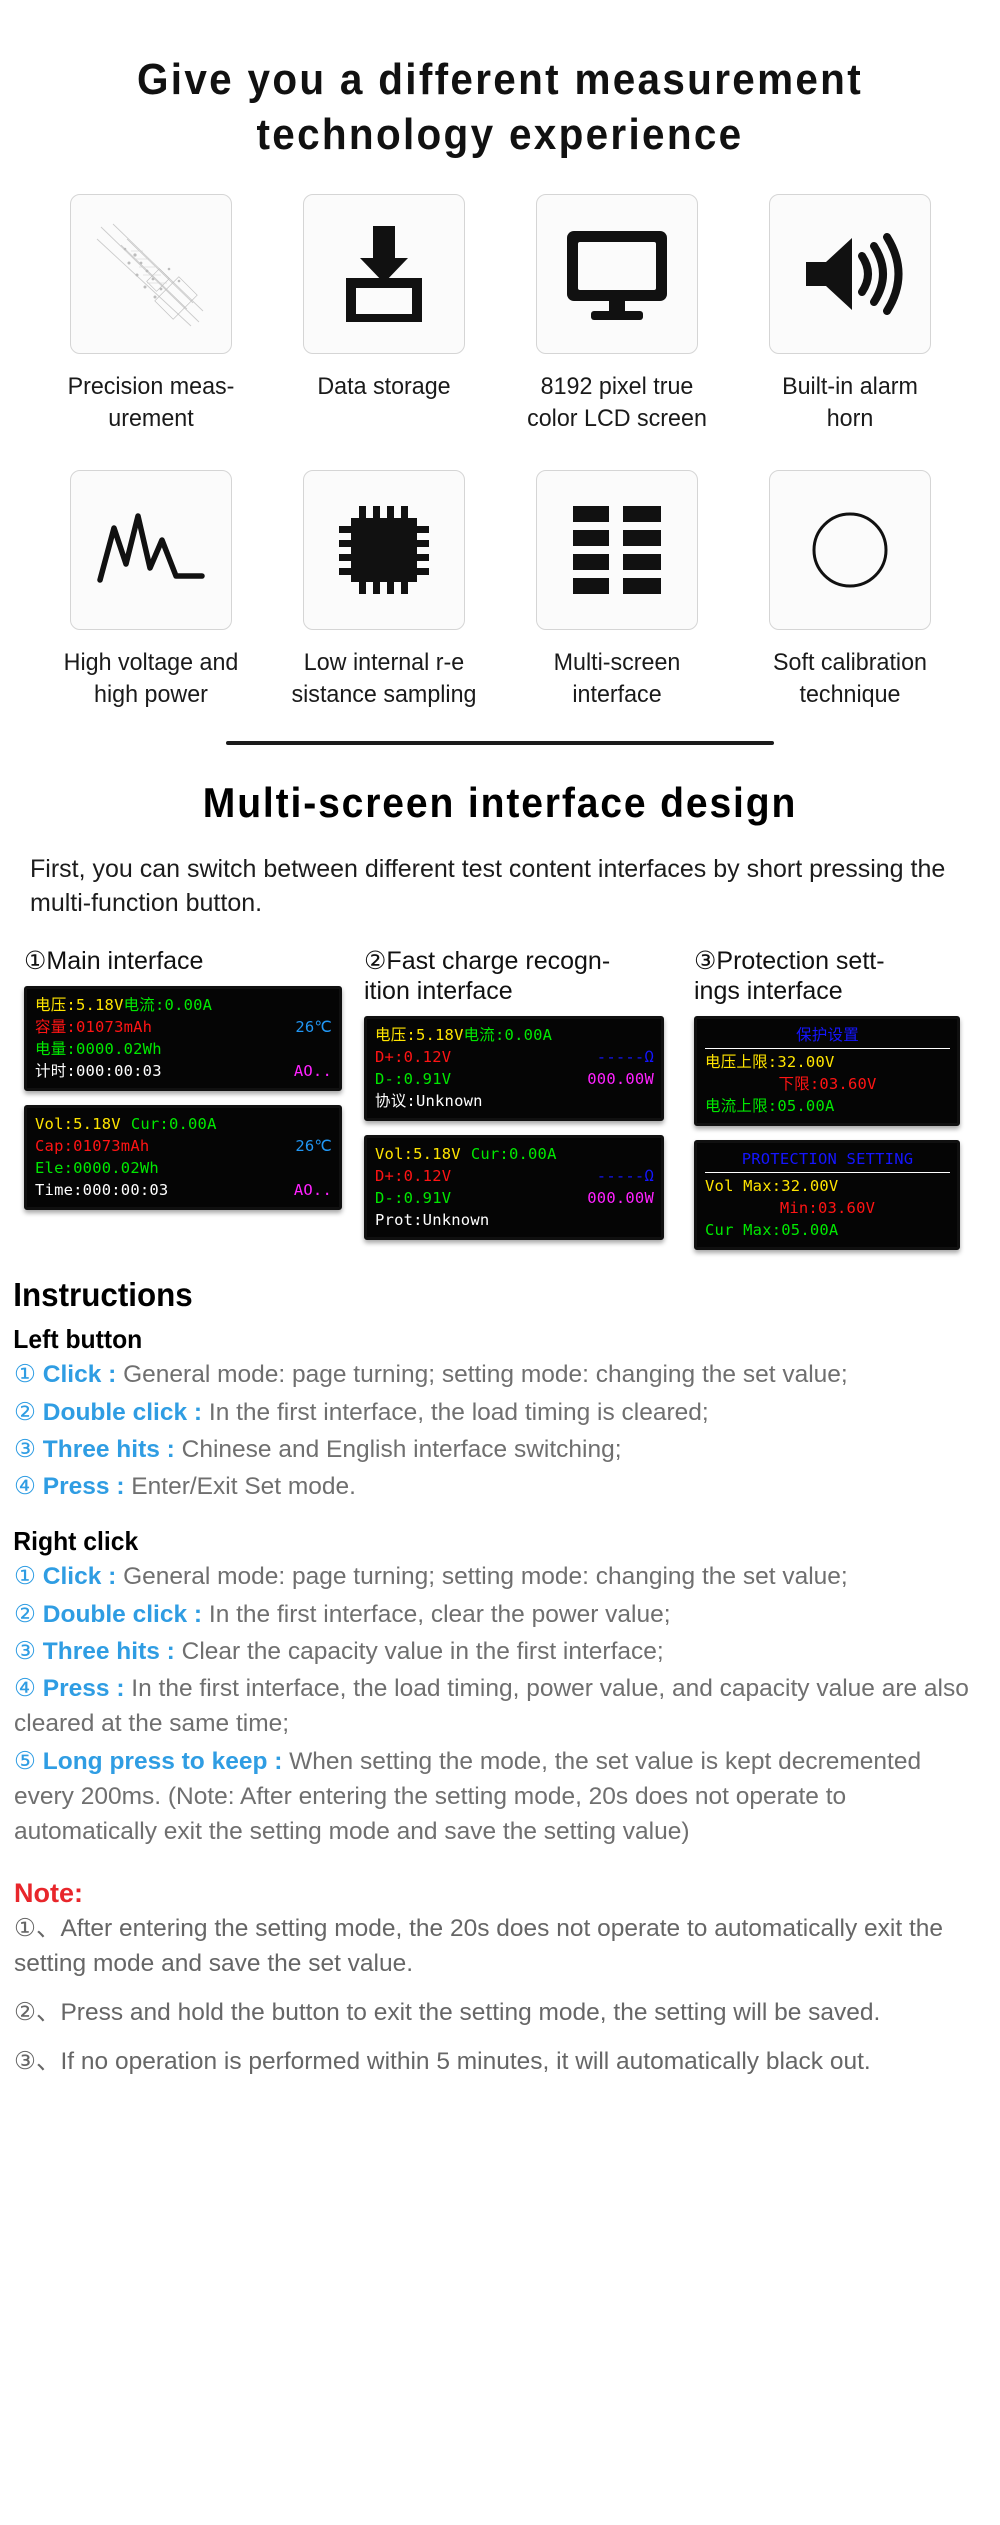 The image size is (1000, 2525). Describe the element at coordinates (705, 961) in the screenshot. I see `screen-heading-3-num: ③` at that location.